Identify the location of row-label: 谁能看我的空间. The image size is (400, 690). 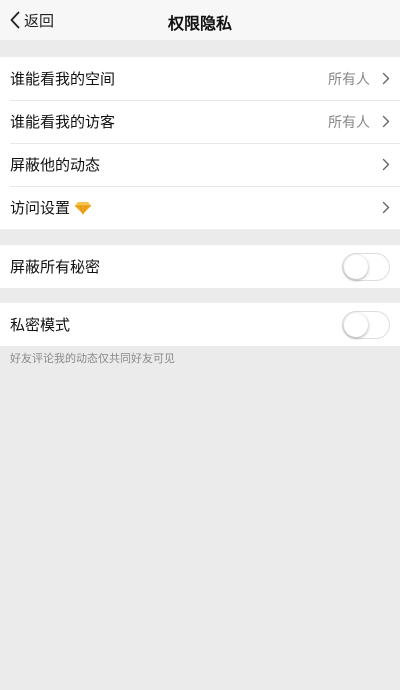
(63, 79).